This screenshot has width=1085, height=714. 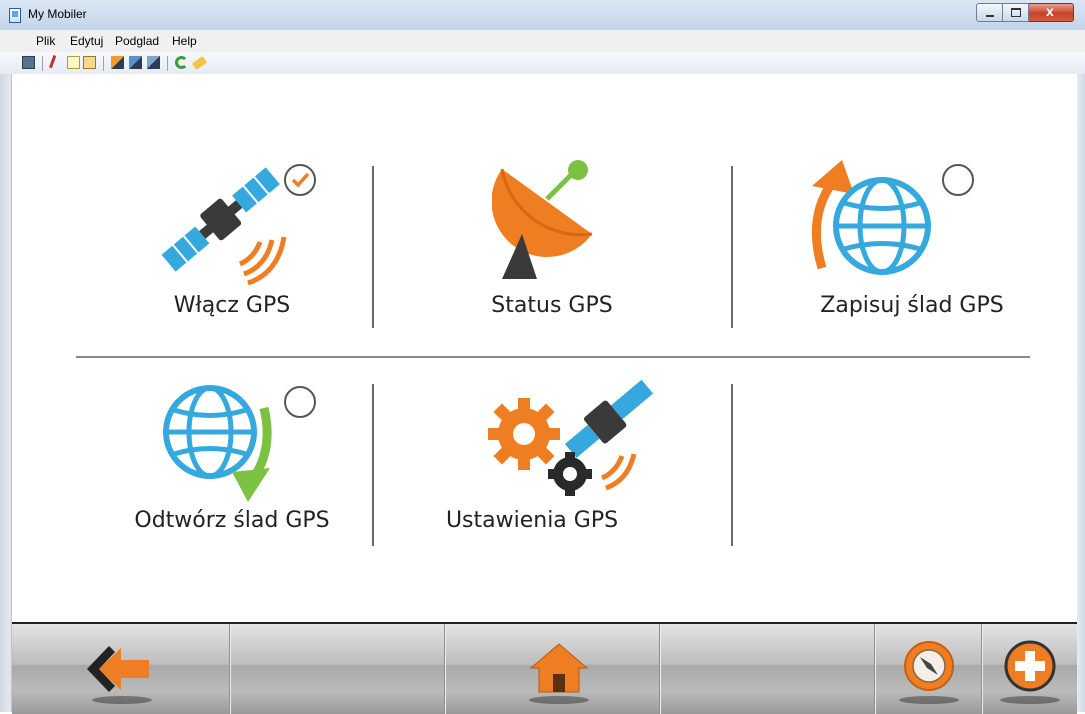 What do you see at coordinates (117, 62) in the screenshot?
I see `screen1-icon` at bounding box center [117, 62].